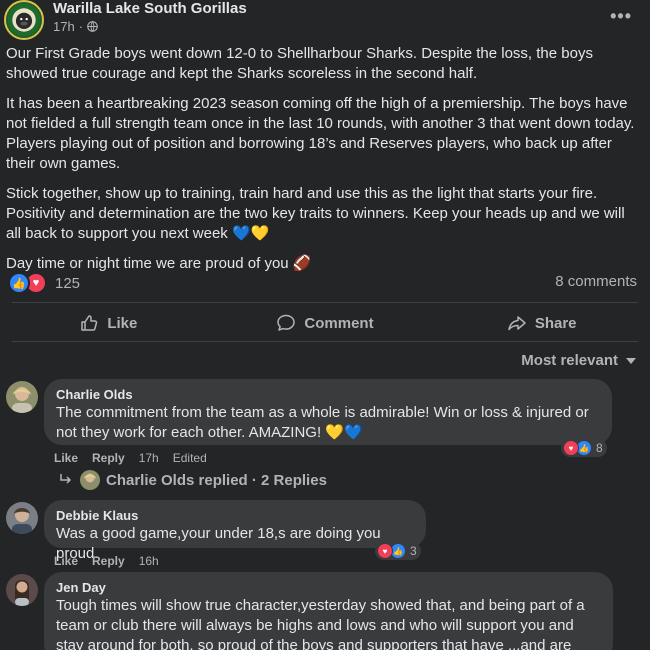  What do you see at coordinates (149, 561) in the screenshot?
I see `comment-time: 16h` at bounding box center [149, 561].